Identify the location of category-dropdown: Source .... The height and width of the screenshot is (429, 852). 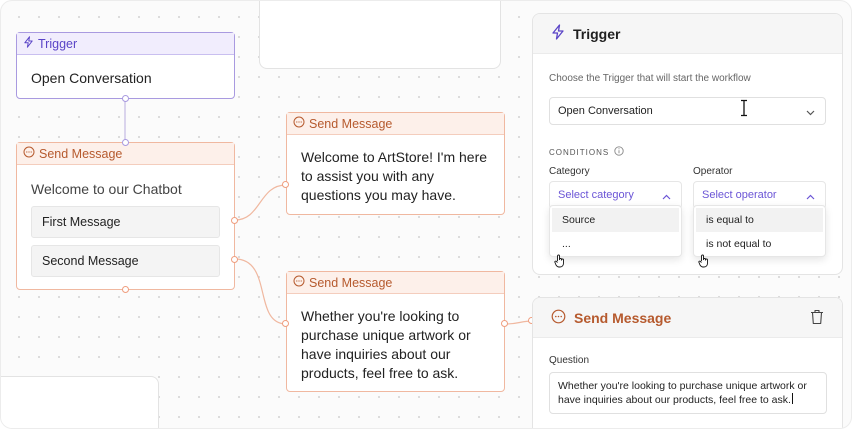
(615, 231).